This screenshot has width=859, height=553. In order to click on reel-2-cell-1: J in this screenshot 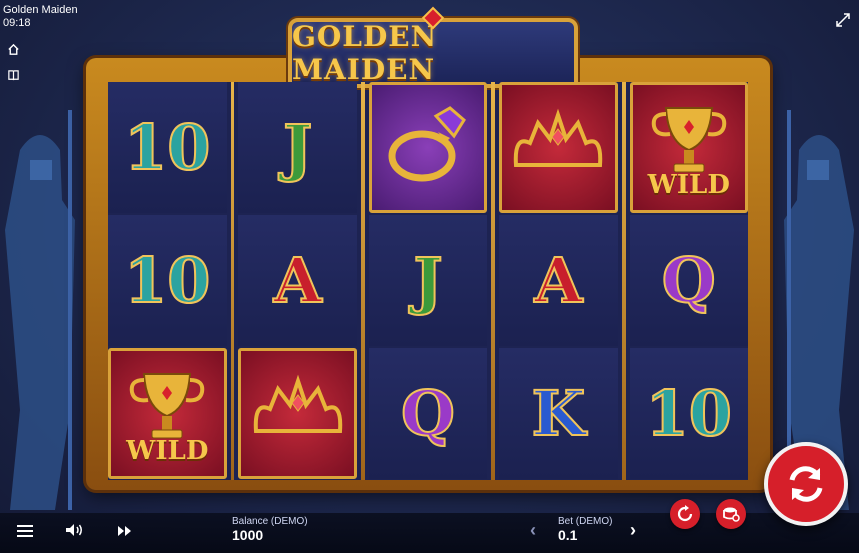, I will do `click(297, 147)`.